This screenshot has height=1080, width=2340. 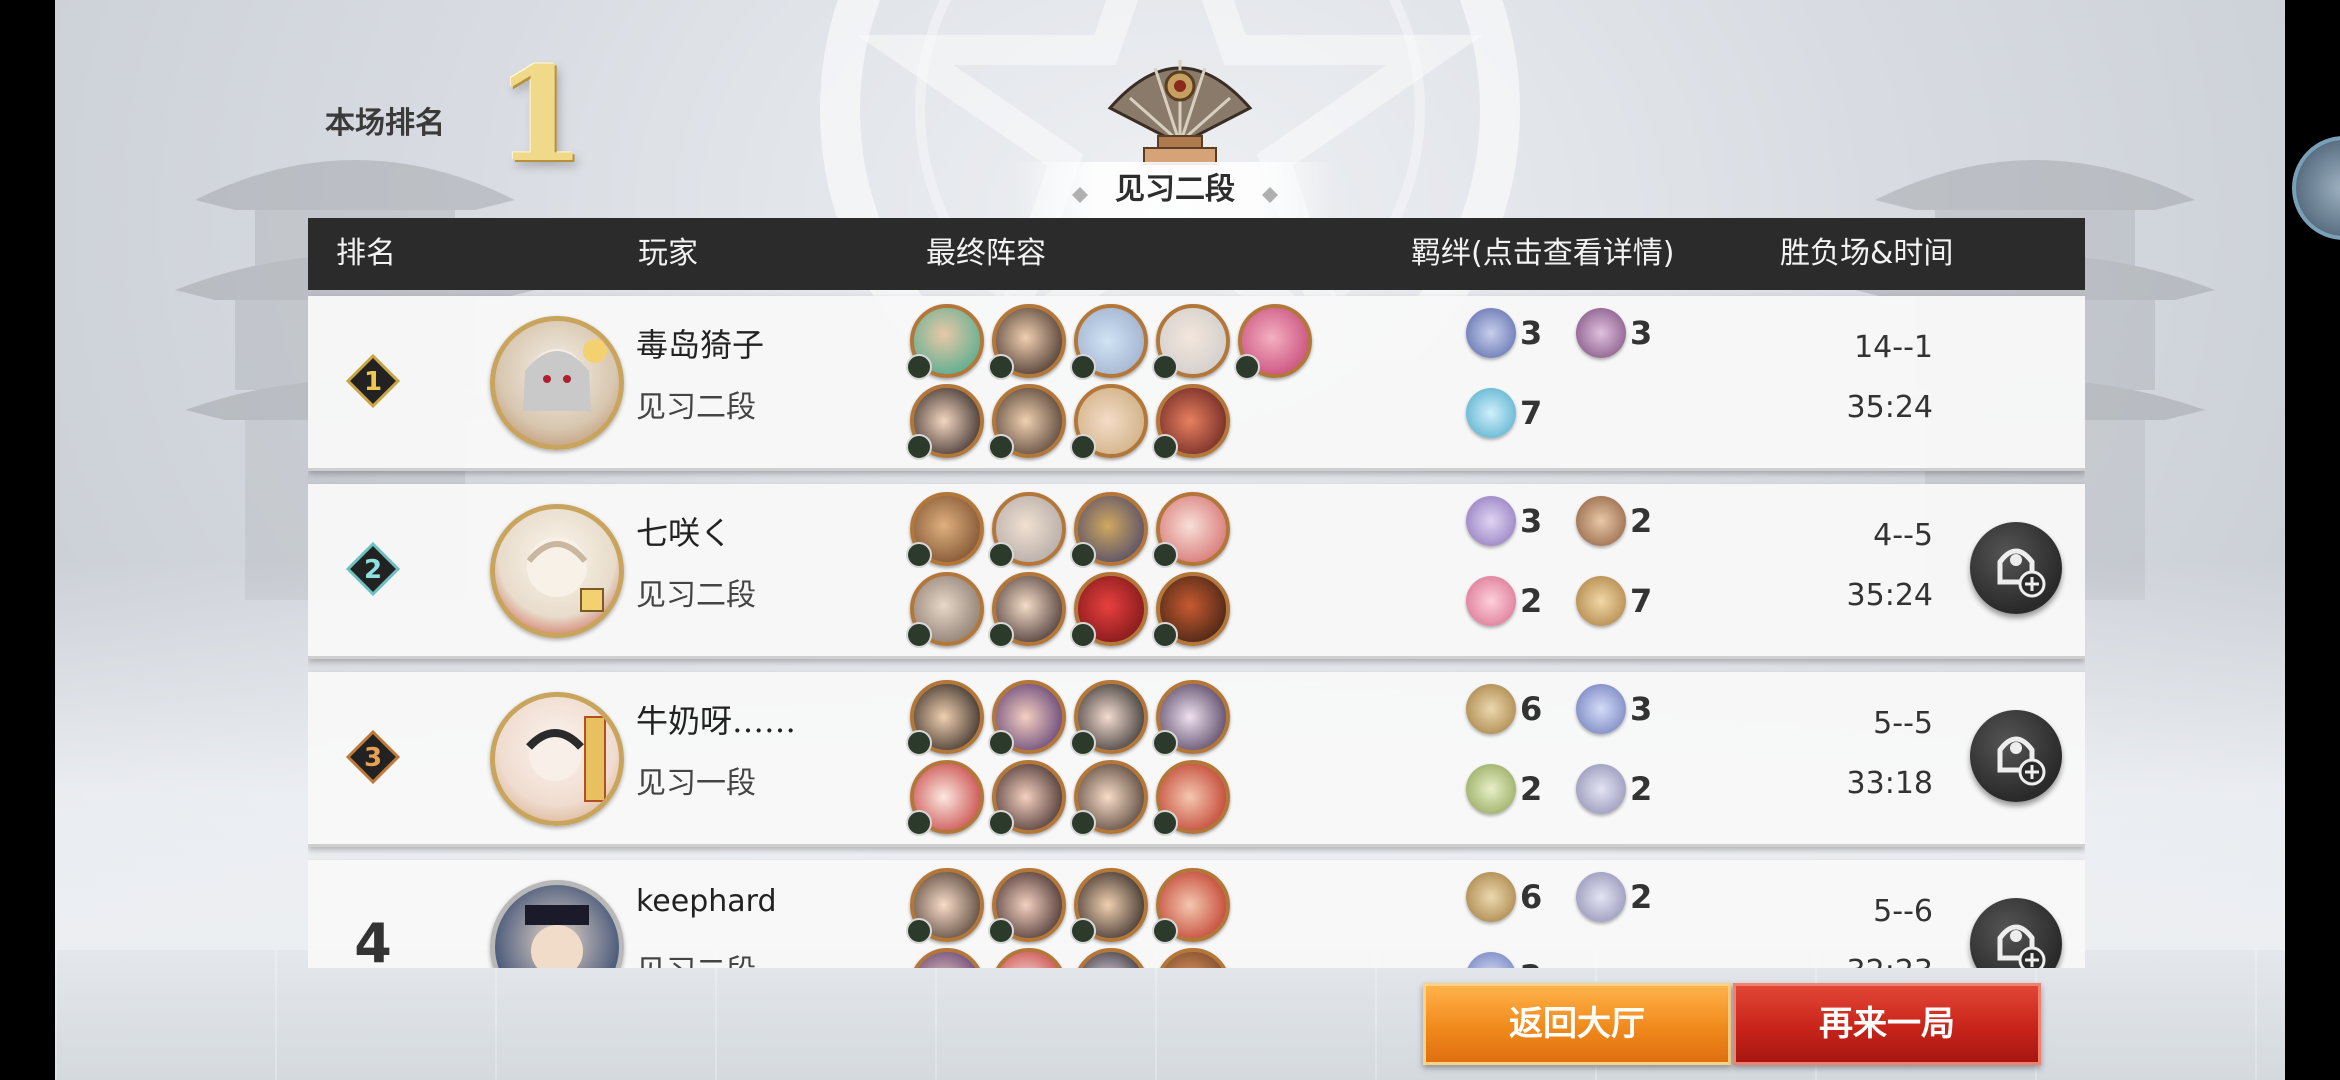 What do you see at coordinates (1893, 347) in the screenshot?
I see `win-loss-record: 14--1` at bounding box center [1893, 347].